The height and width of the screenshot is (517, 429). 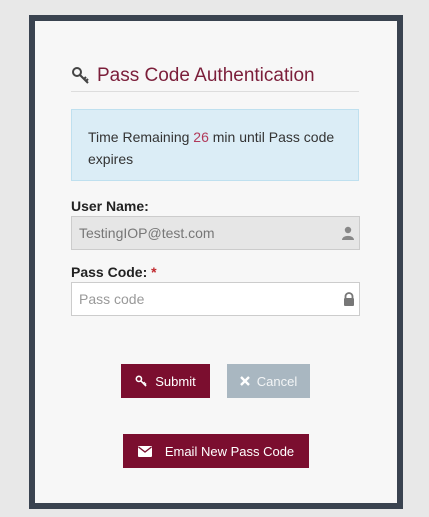 I want to click on email-new-pass-code-button: Email New Pass Code, so click(x=216, y=451).